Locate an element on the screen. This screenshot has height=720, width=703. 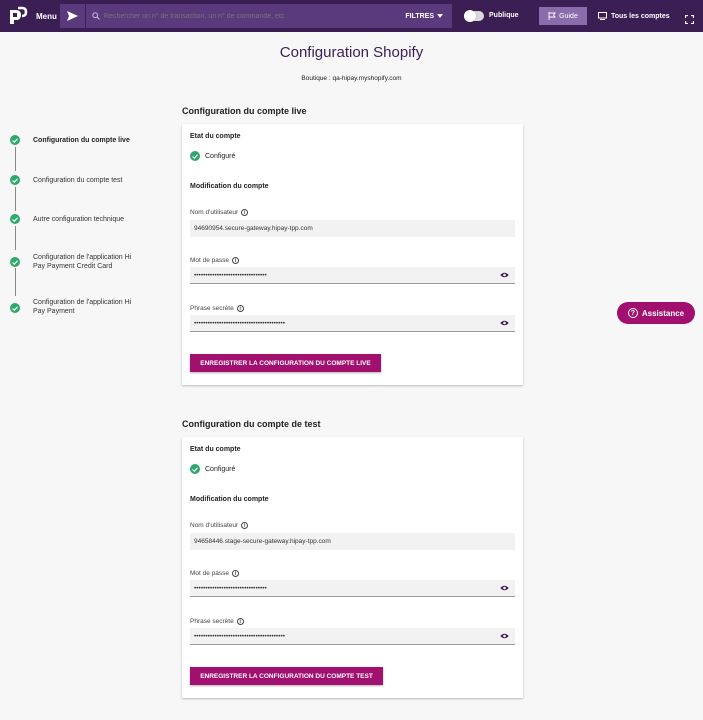
help-icon: ? is located at coordinates (632, 313).